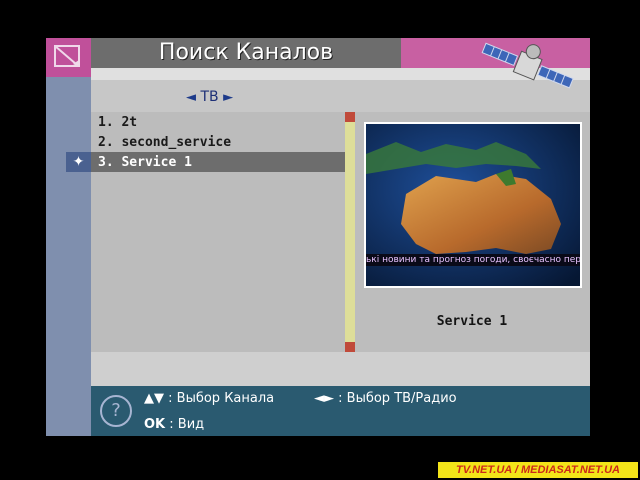 This screenshot has width=640, height=480. Describe the element at coordinates (397, 398) in the screenshot. I see `help-select-tv-radio: : Выбор ТВ/Радио` at that location.